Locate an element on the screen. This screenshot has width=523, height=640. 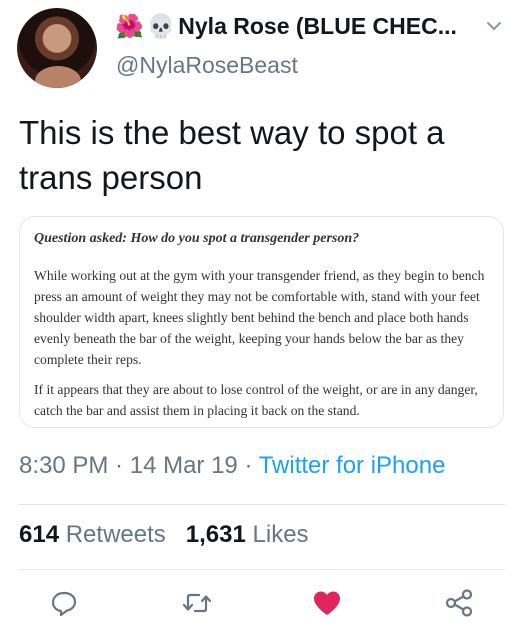
author-avatar is located at coordinates (57, 48).